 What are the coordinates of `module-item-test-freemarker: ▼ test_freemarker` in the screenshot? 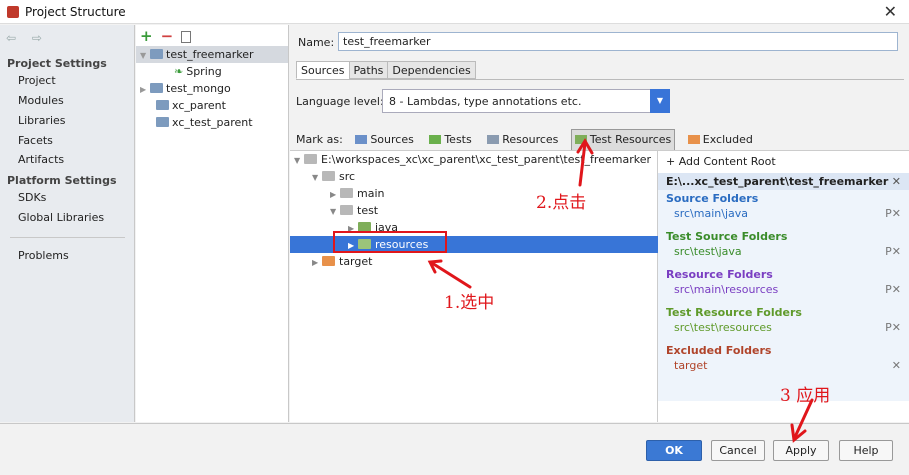 It's located at (212, 54).